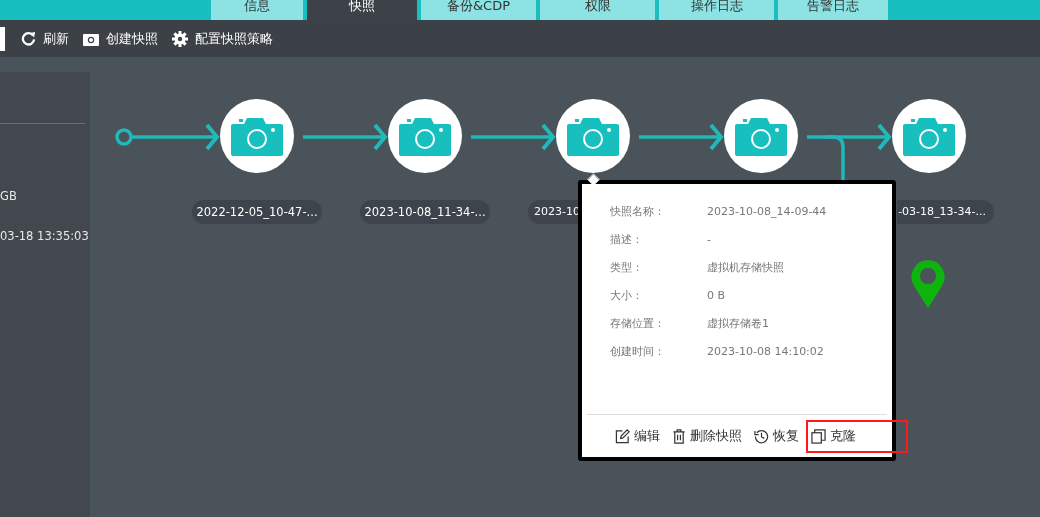 This screenshot has width=1040, height=517. Describe the element at coordinates (738, 323) in the screenshot. I see `field-value: 虚拟存储卷1` at that location.